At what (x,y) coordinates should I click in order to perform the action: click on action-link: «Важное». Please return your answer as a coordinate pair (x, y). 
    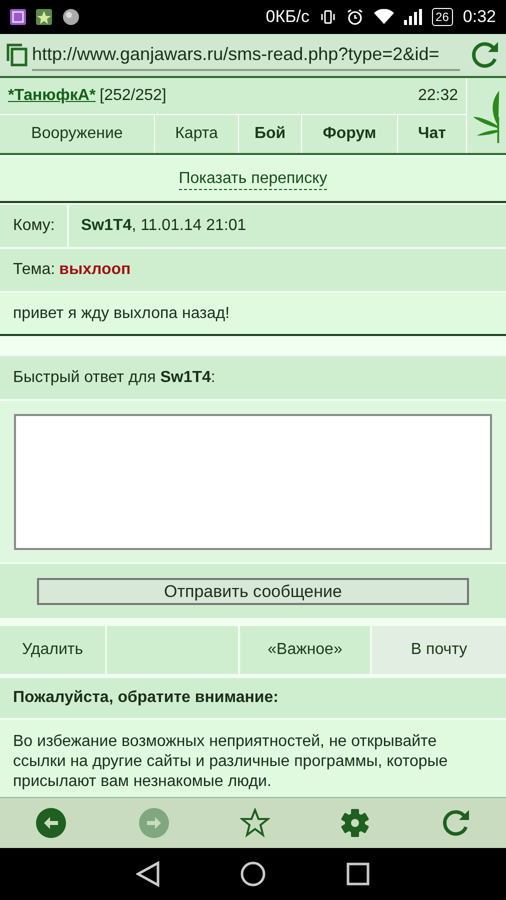
    Looking at the image, I should click on (306, 650).